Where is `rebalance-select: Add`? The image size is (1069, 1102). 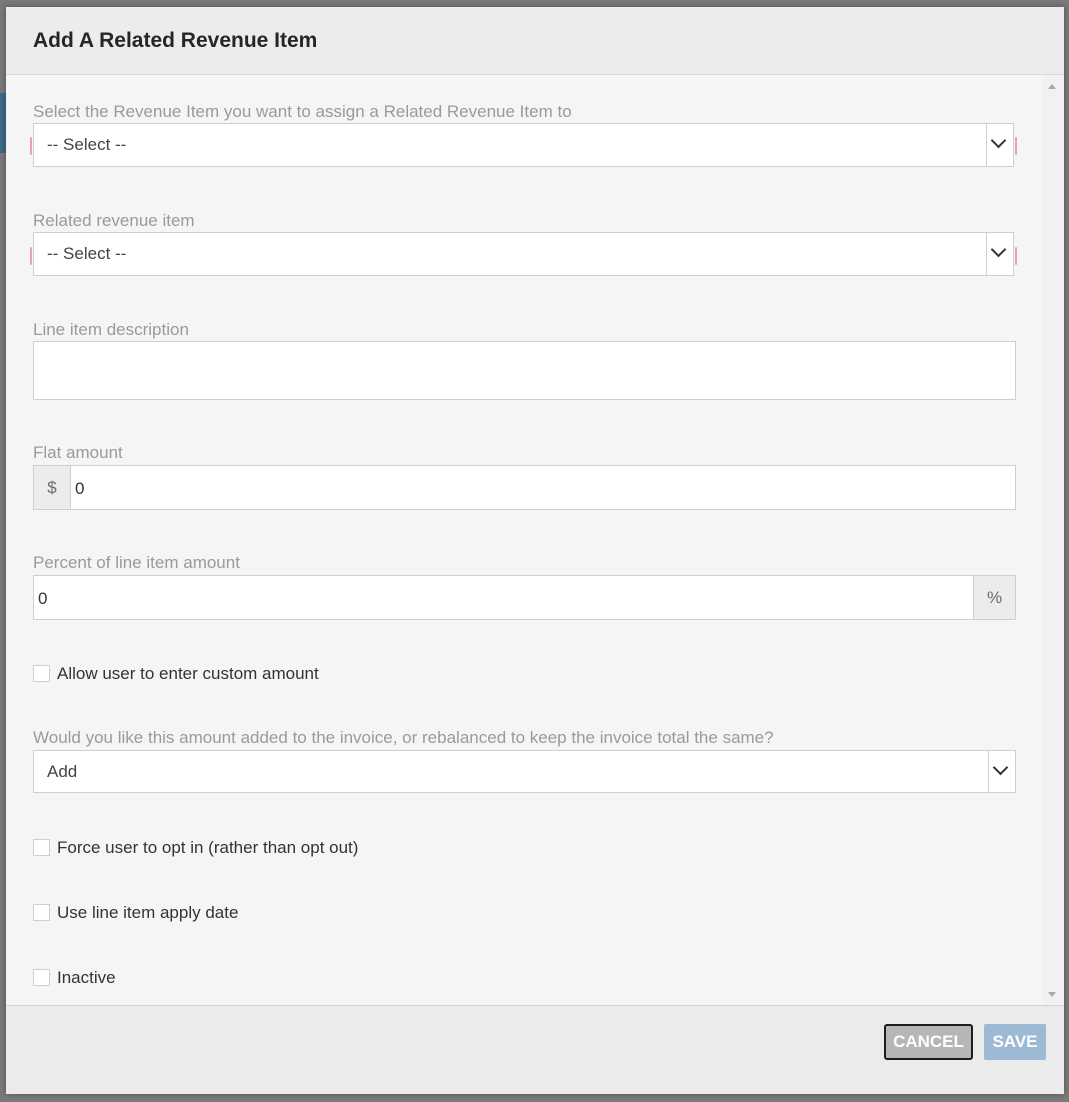
rebalance-select: Add is located at coordinates (524, 771).